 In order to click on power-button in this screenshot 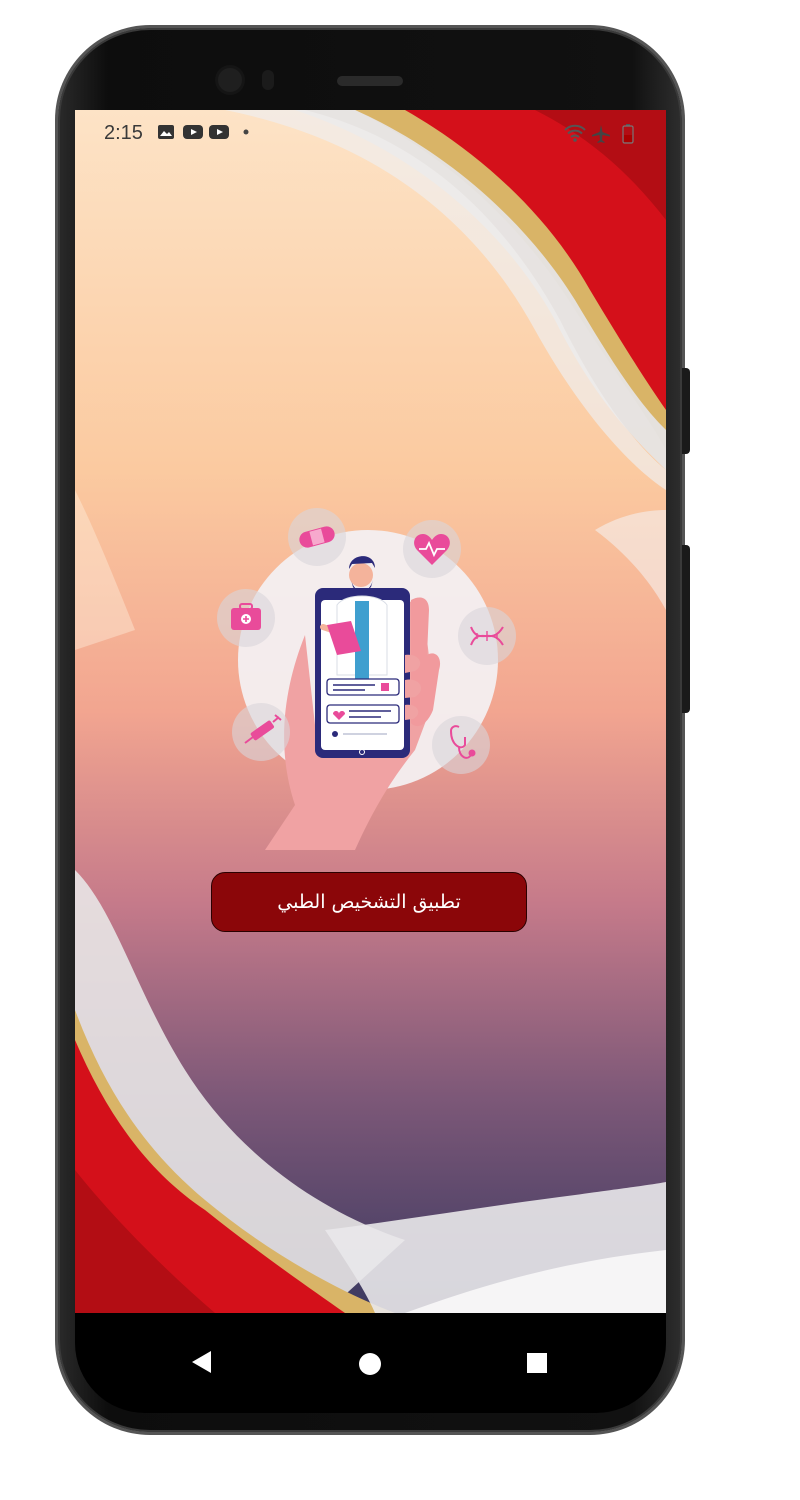, I will do `click(686, 629)`.